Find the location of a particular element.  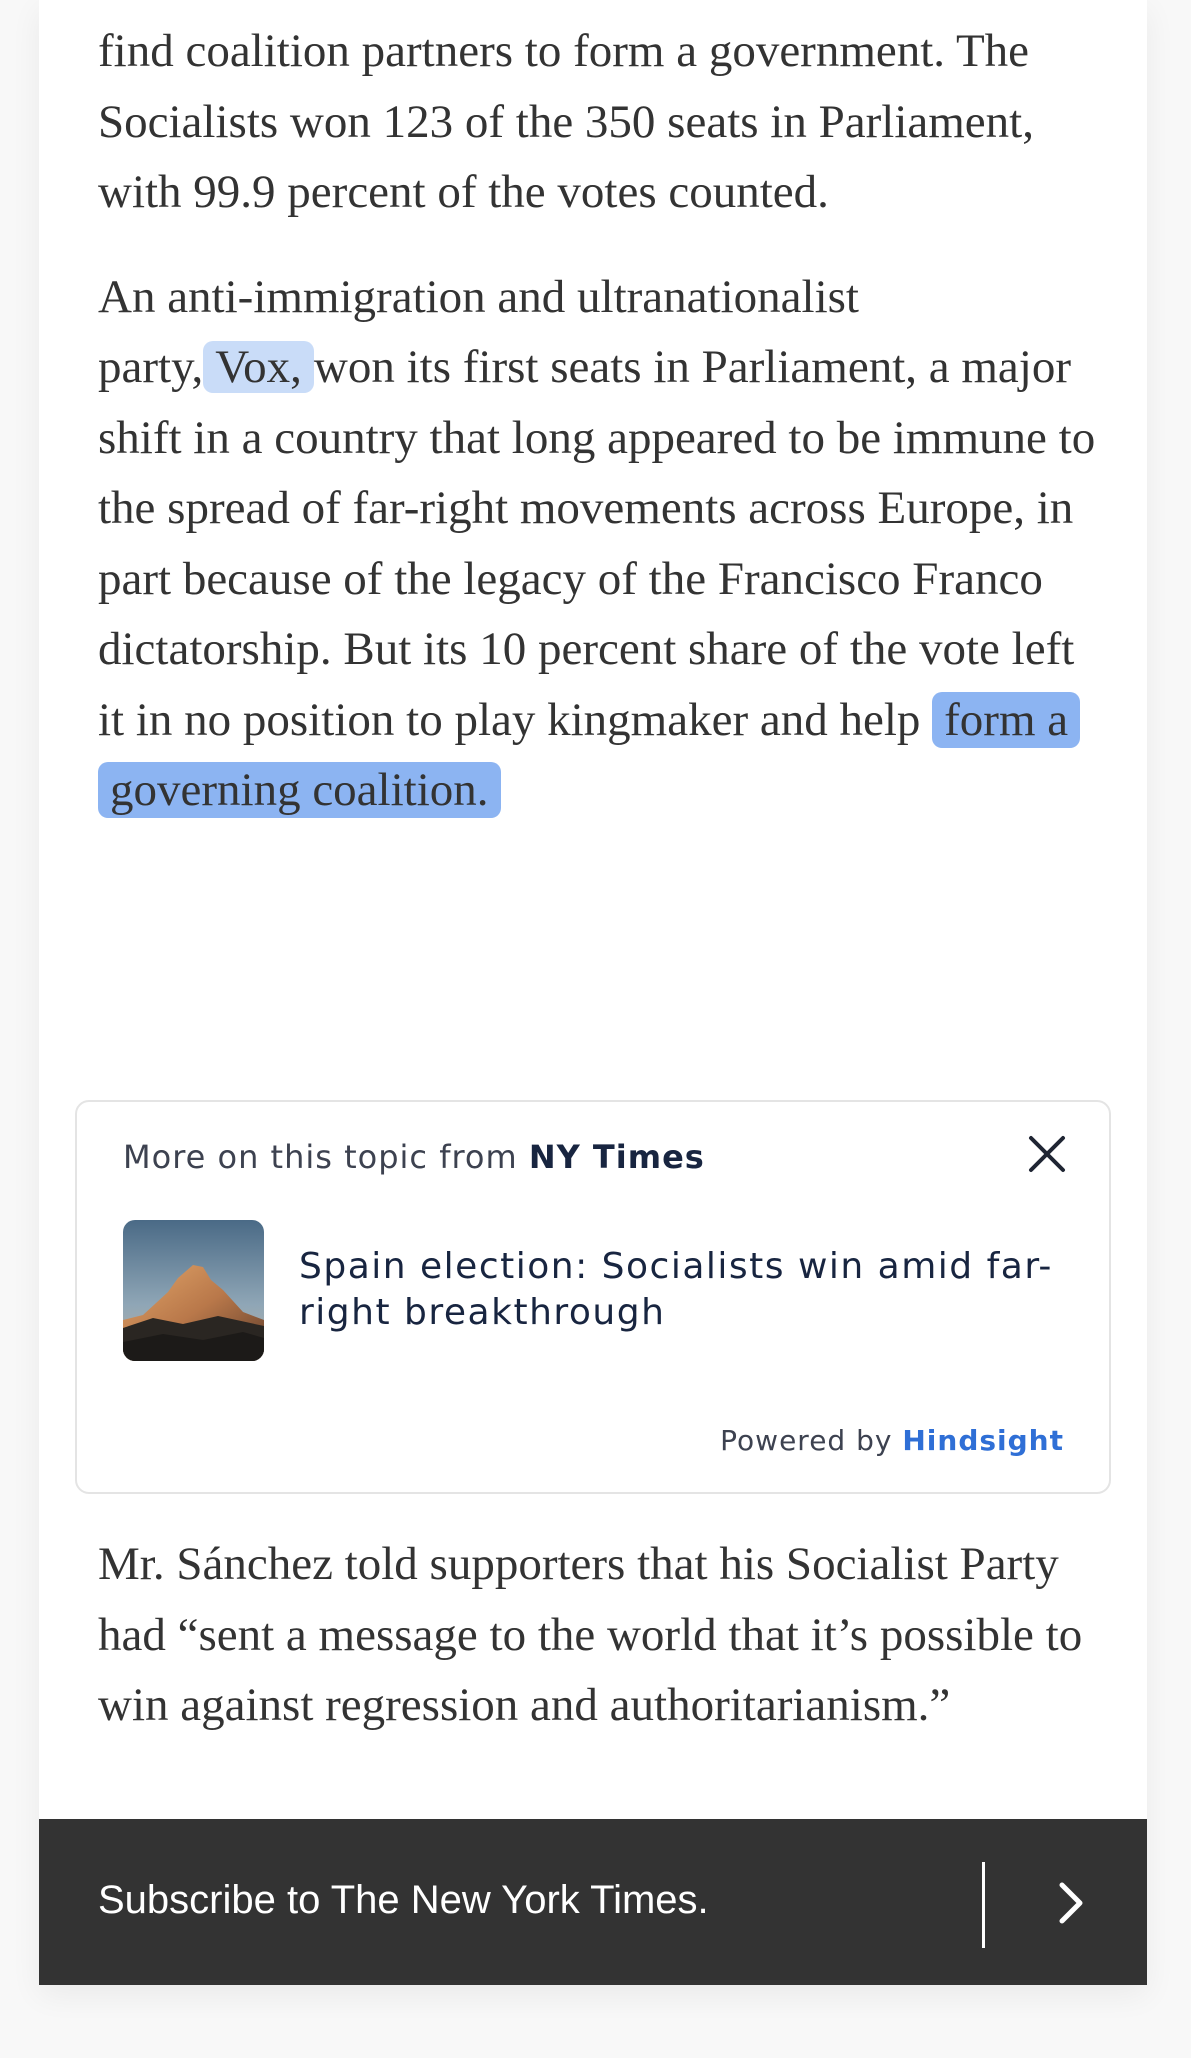

card-header-source: NY Times is located at coordinates (616, 1157).